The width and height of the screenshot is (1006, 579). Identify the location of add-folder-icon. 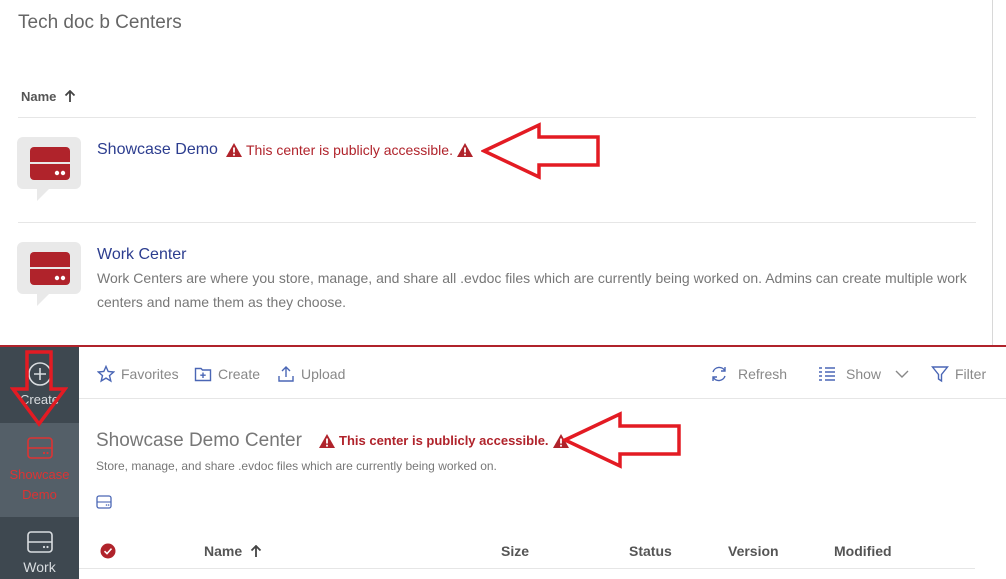
(203, 374).